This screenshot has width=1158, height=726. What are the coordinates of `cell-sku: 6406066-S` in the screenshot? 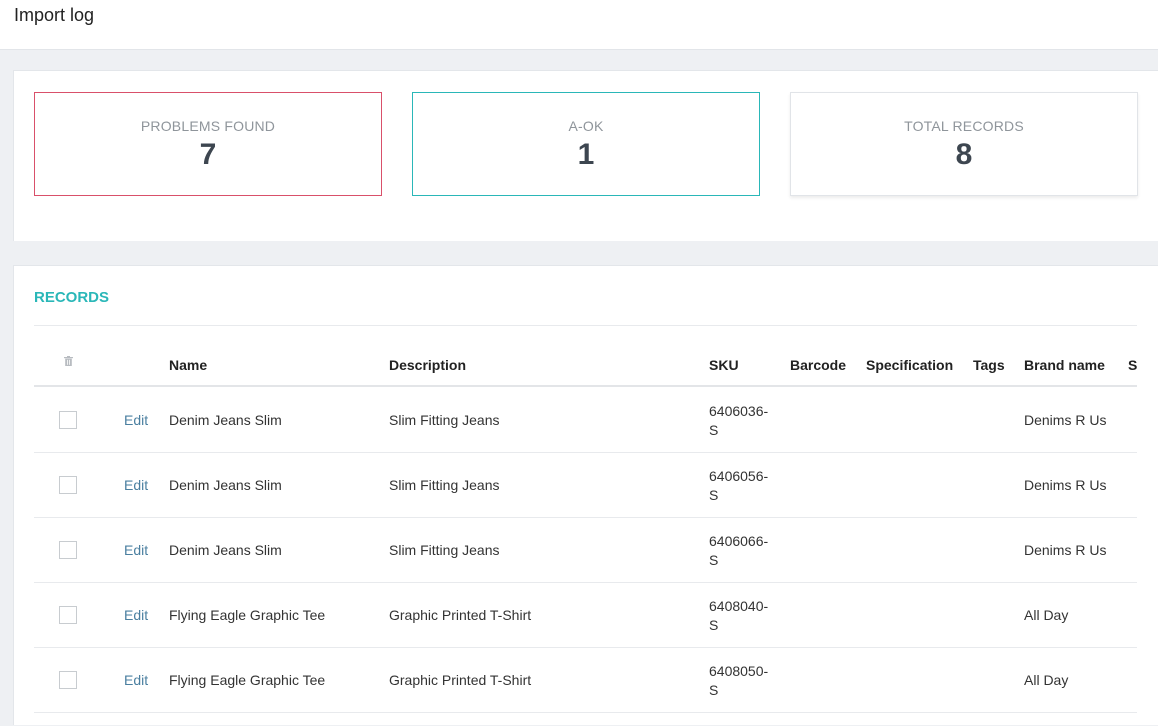 It's located at (739, 550).